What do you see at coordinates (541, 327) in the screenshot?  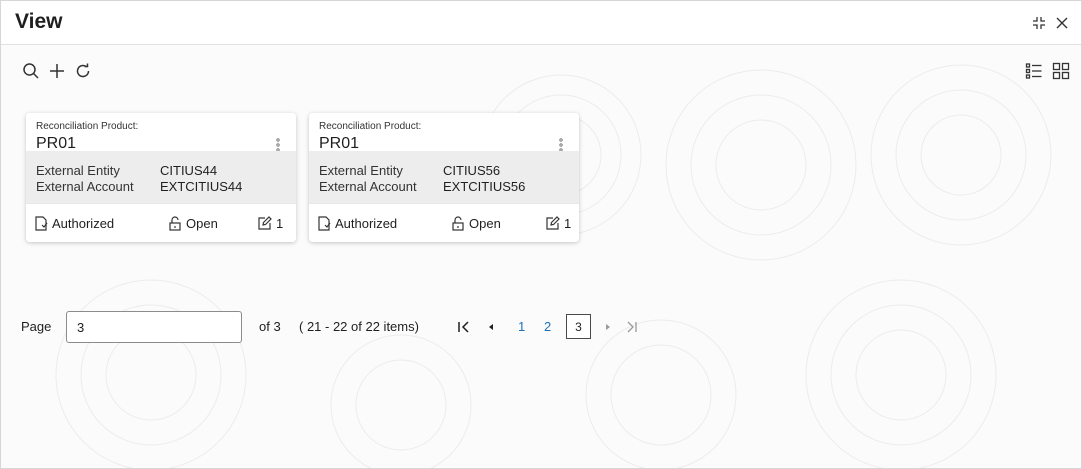 I see `pagination: Page of 3 ( 21 - 22 of 22 items) 1 2 3` at bounding box center [541, 327].